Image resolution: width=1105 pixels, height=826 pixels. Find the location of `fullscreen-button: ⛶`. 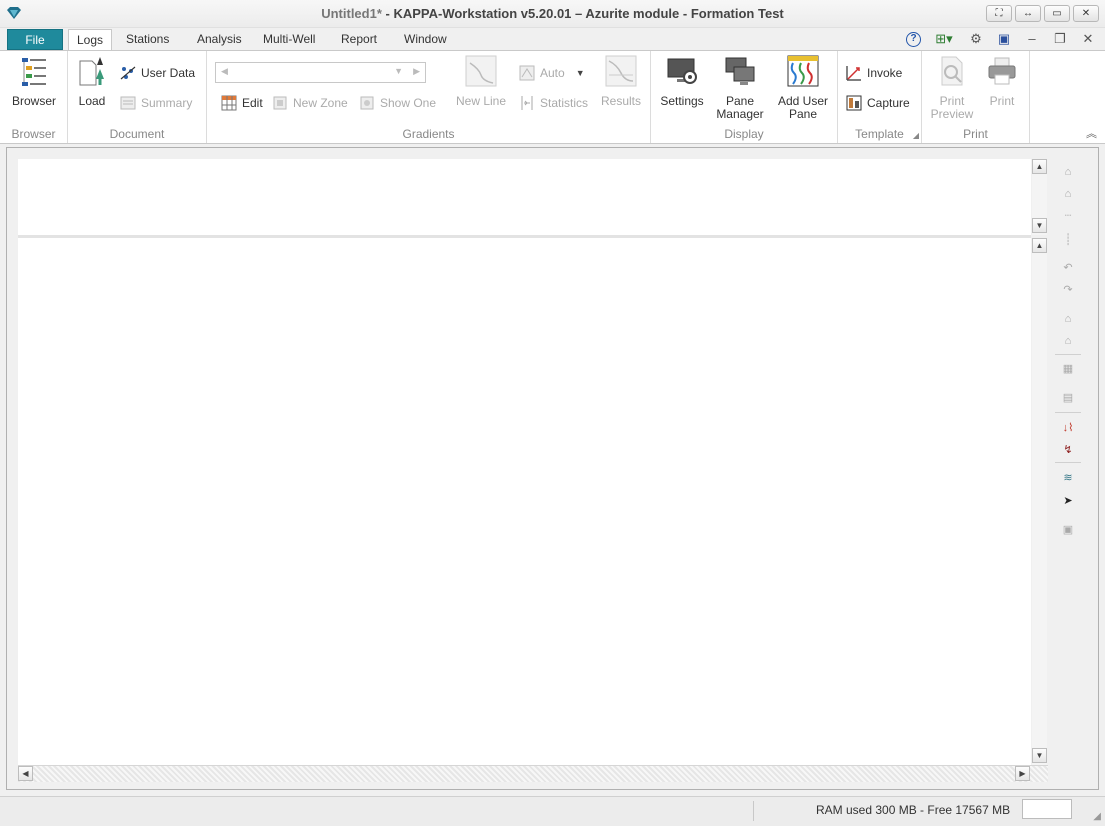

fullscreen-button: ⛶ is located at coordinates (999, 13).